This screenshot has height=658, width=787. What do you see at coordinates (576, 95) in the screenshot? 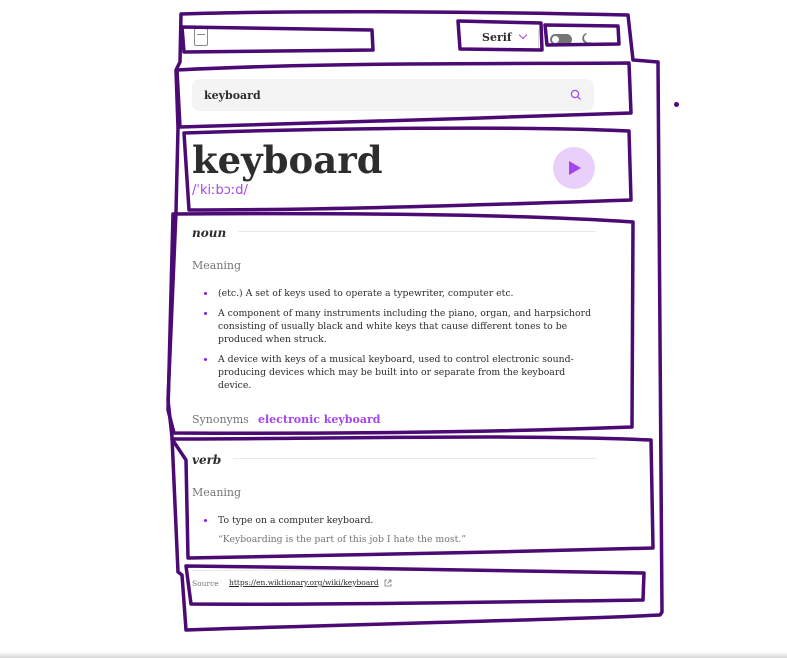
I see `search-icon` at bounding box center [576, 95].